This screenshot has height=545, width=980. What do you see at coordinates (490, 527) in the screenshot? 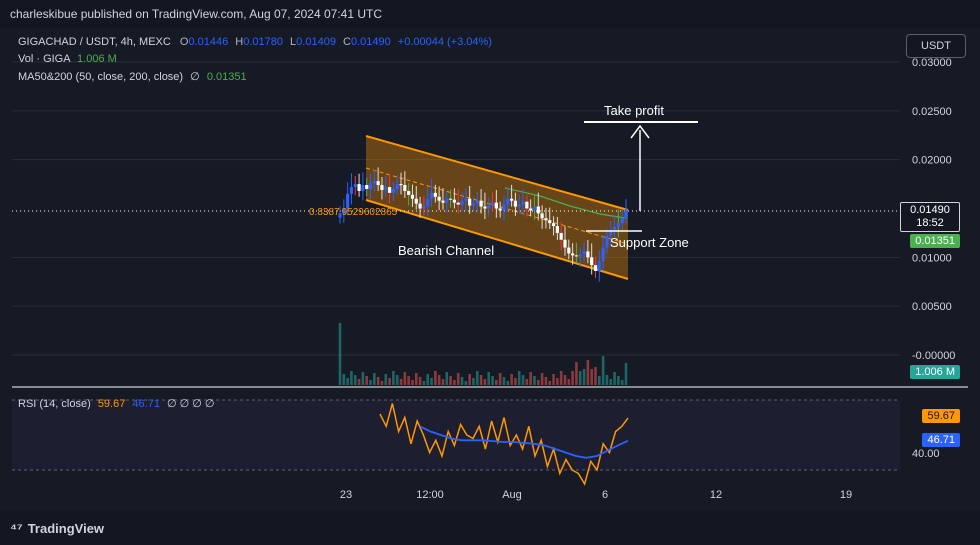
I see `bottom-bar: ⁴⁷ TradingView` at bounding box center [490, 527].